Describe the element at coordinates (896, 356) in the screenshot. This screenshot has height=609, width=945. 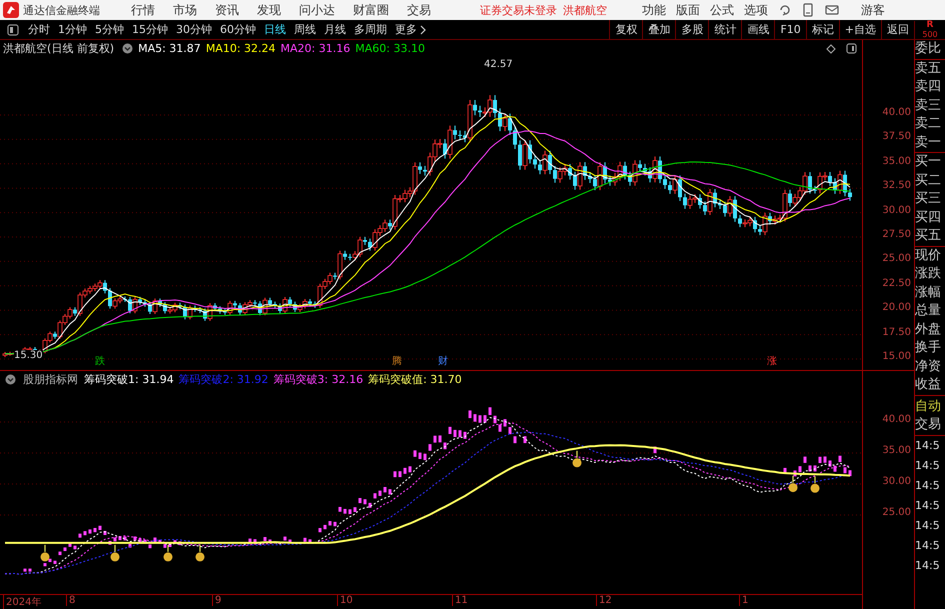
I see `axis-tick-label: 15.00` at that location.